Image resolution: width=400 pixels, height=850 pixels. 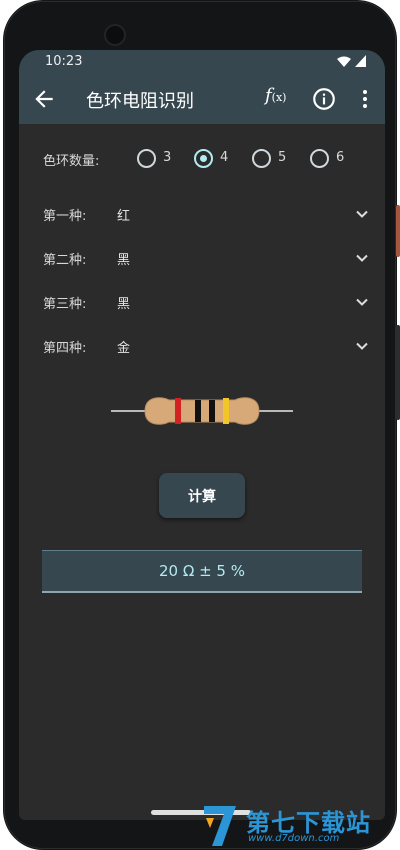 I want to click on band-1-label: 第一种:, so click(x=65, y=216).